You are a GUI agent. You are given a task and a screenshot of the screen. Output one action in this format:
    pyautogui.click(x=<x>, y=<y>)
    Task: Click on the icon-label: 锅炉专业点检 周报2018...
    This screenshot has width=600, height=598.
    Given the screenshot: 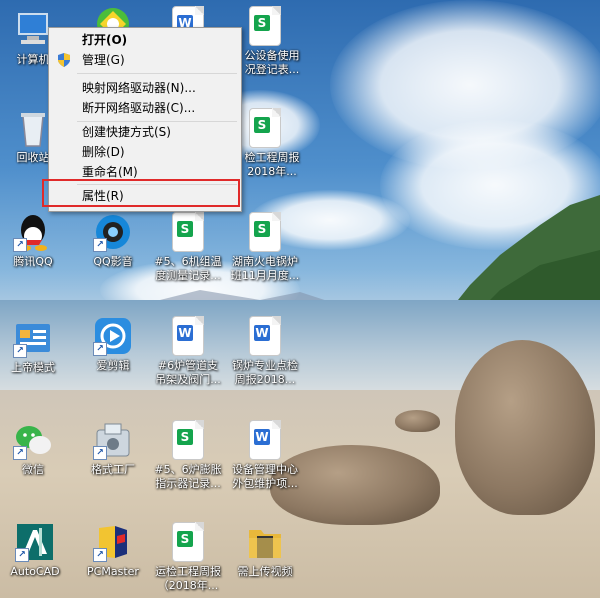 What is the action you would take?
    pyautogui.click(x=265, y=372)
    